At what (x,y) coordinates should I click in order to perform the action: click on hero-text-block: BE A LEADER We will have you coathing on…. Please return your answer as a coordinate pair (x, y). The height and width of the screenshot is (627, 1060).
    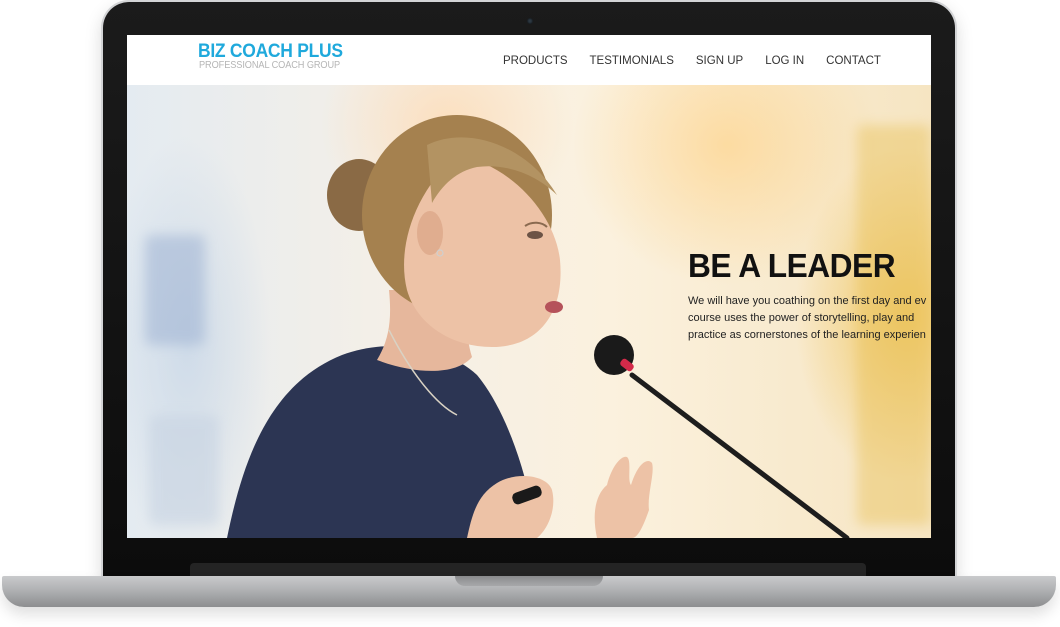
    Looking at the image, I should click on (809, 295).